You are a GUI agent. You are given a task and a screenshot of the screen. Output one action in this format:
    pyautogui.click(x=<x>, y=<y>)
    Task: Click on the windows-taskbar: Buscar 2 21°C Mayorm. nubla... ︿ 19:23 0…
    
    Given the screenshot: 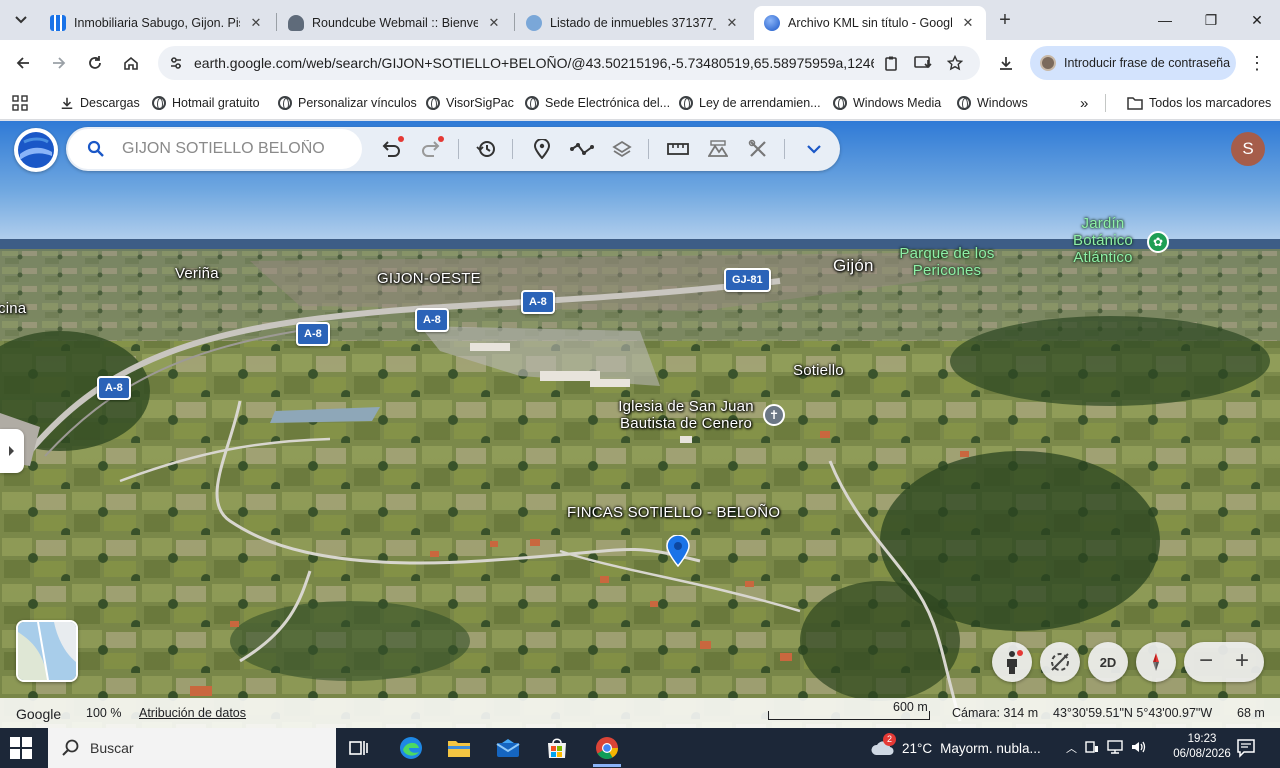 What is the action you would take?
    pyautogui.click(x=640, y=748)
    